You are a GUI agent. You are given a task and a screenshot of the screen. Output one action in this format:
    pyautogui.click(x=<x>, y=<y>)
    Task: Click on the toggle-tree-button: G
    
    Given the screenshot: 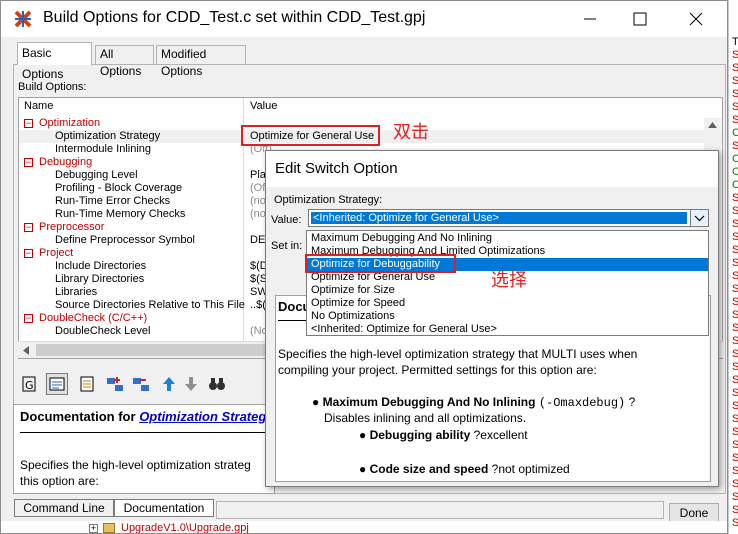 What is the action you would take?
    pyautogui.click(x=29, y=384)
    